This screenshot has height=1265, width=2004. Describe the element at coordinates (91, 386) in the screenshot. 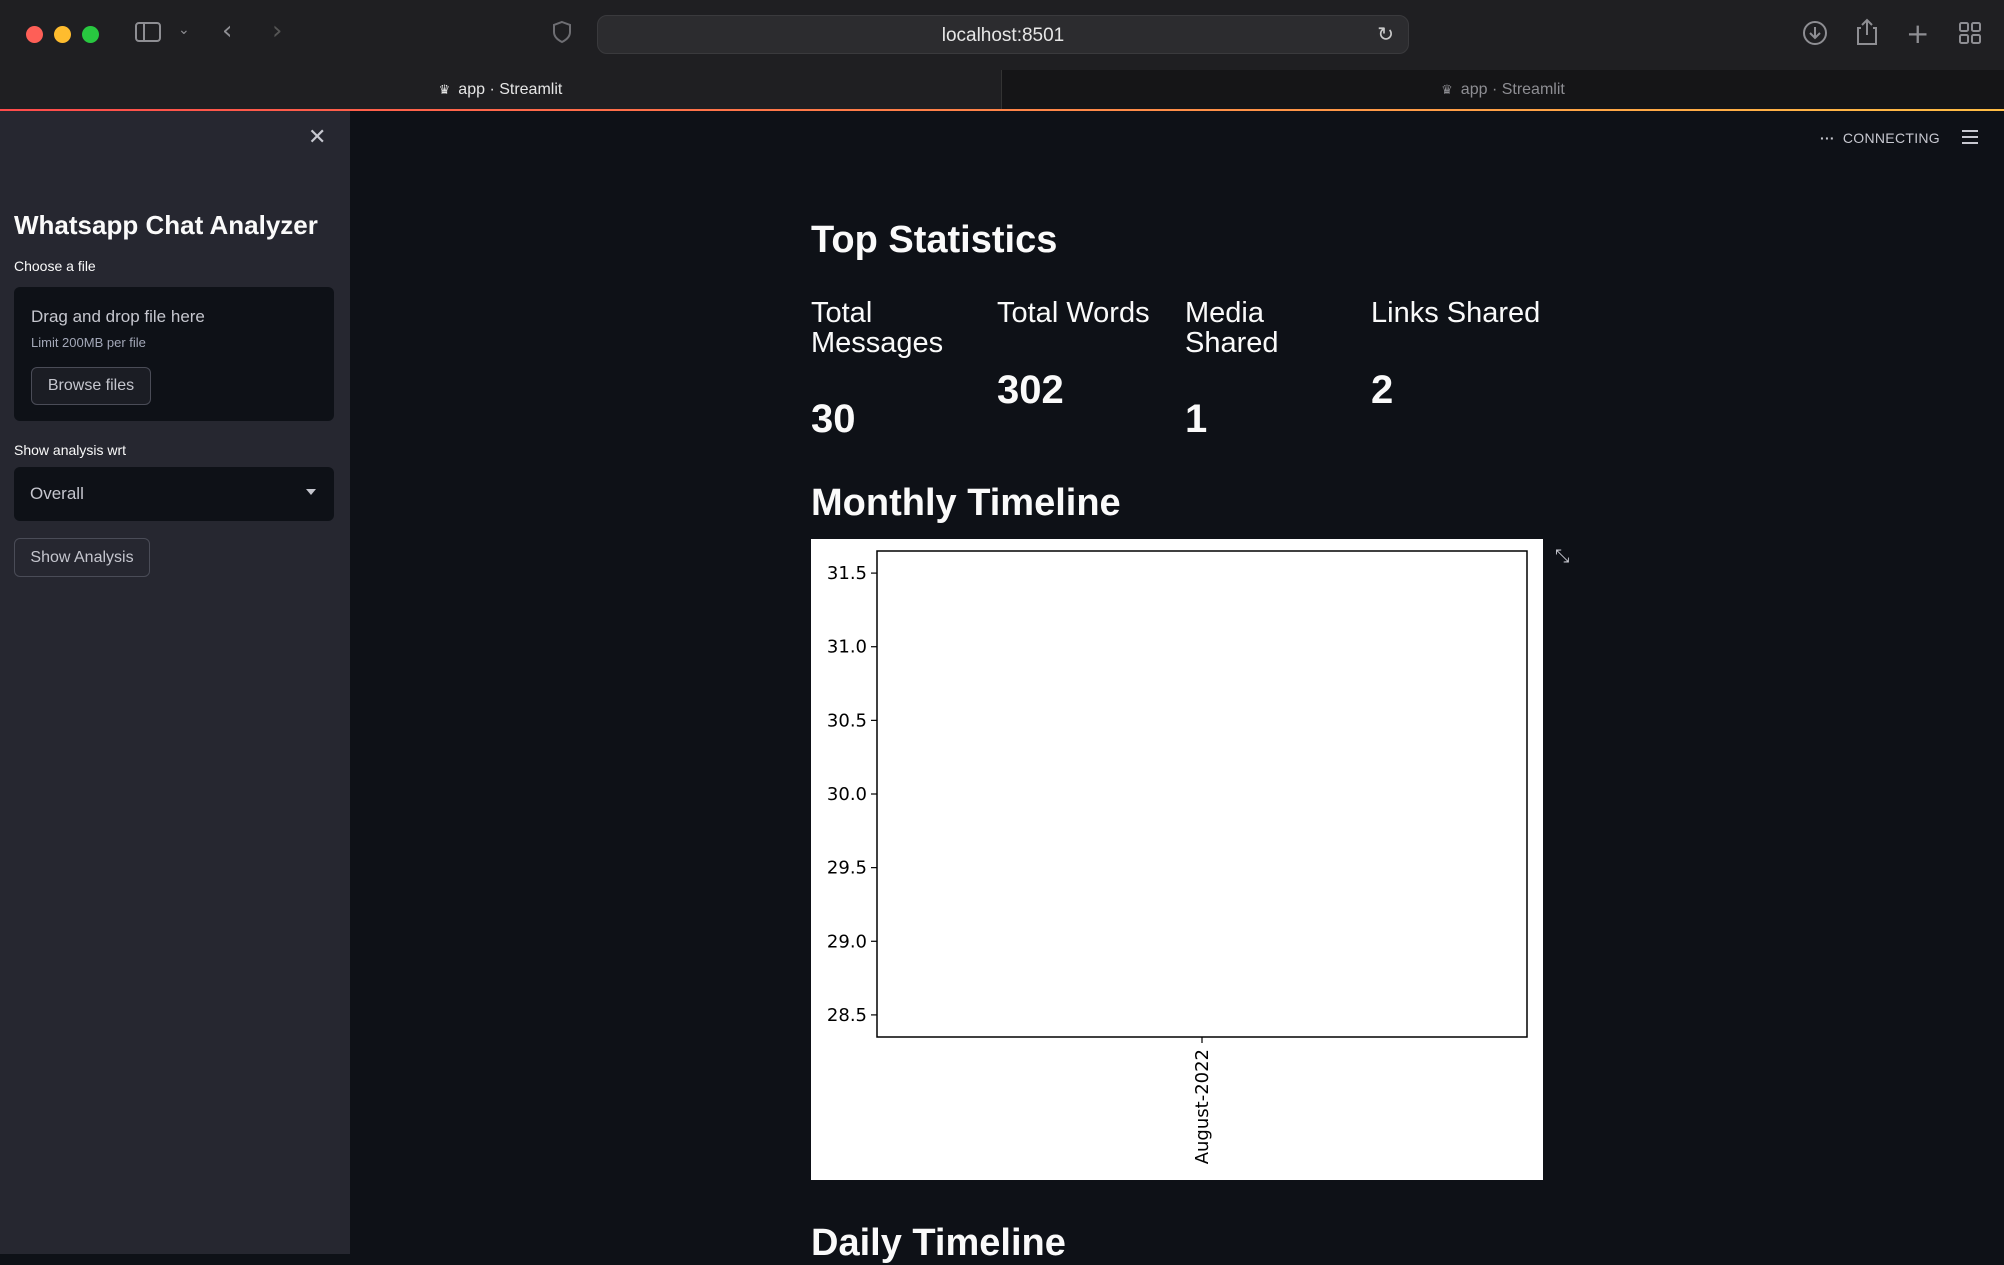

I see `browse-files-button: Browse files` at that location.